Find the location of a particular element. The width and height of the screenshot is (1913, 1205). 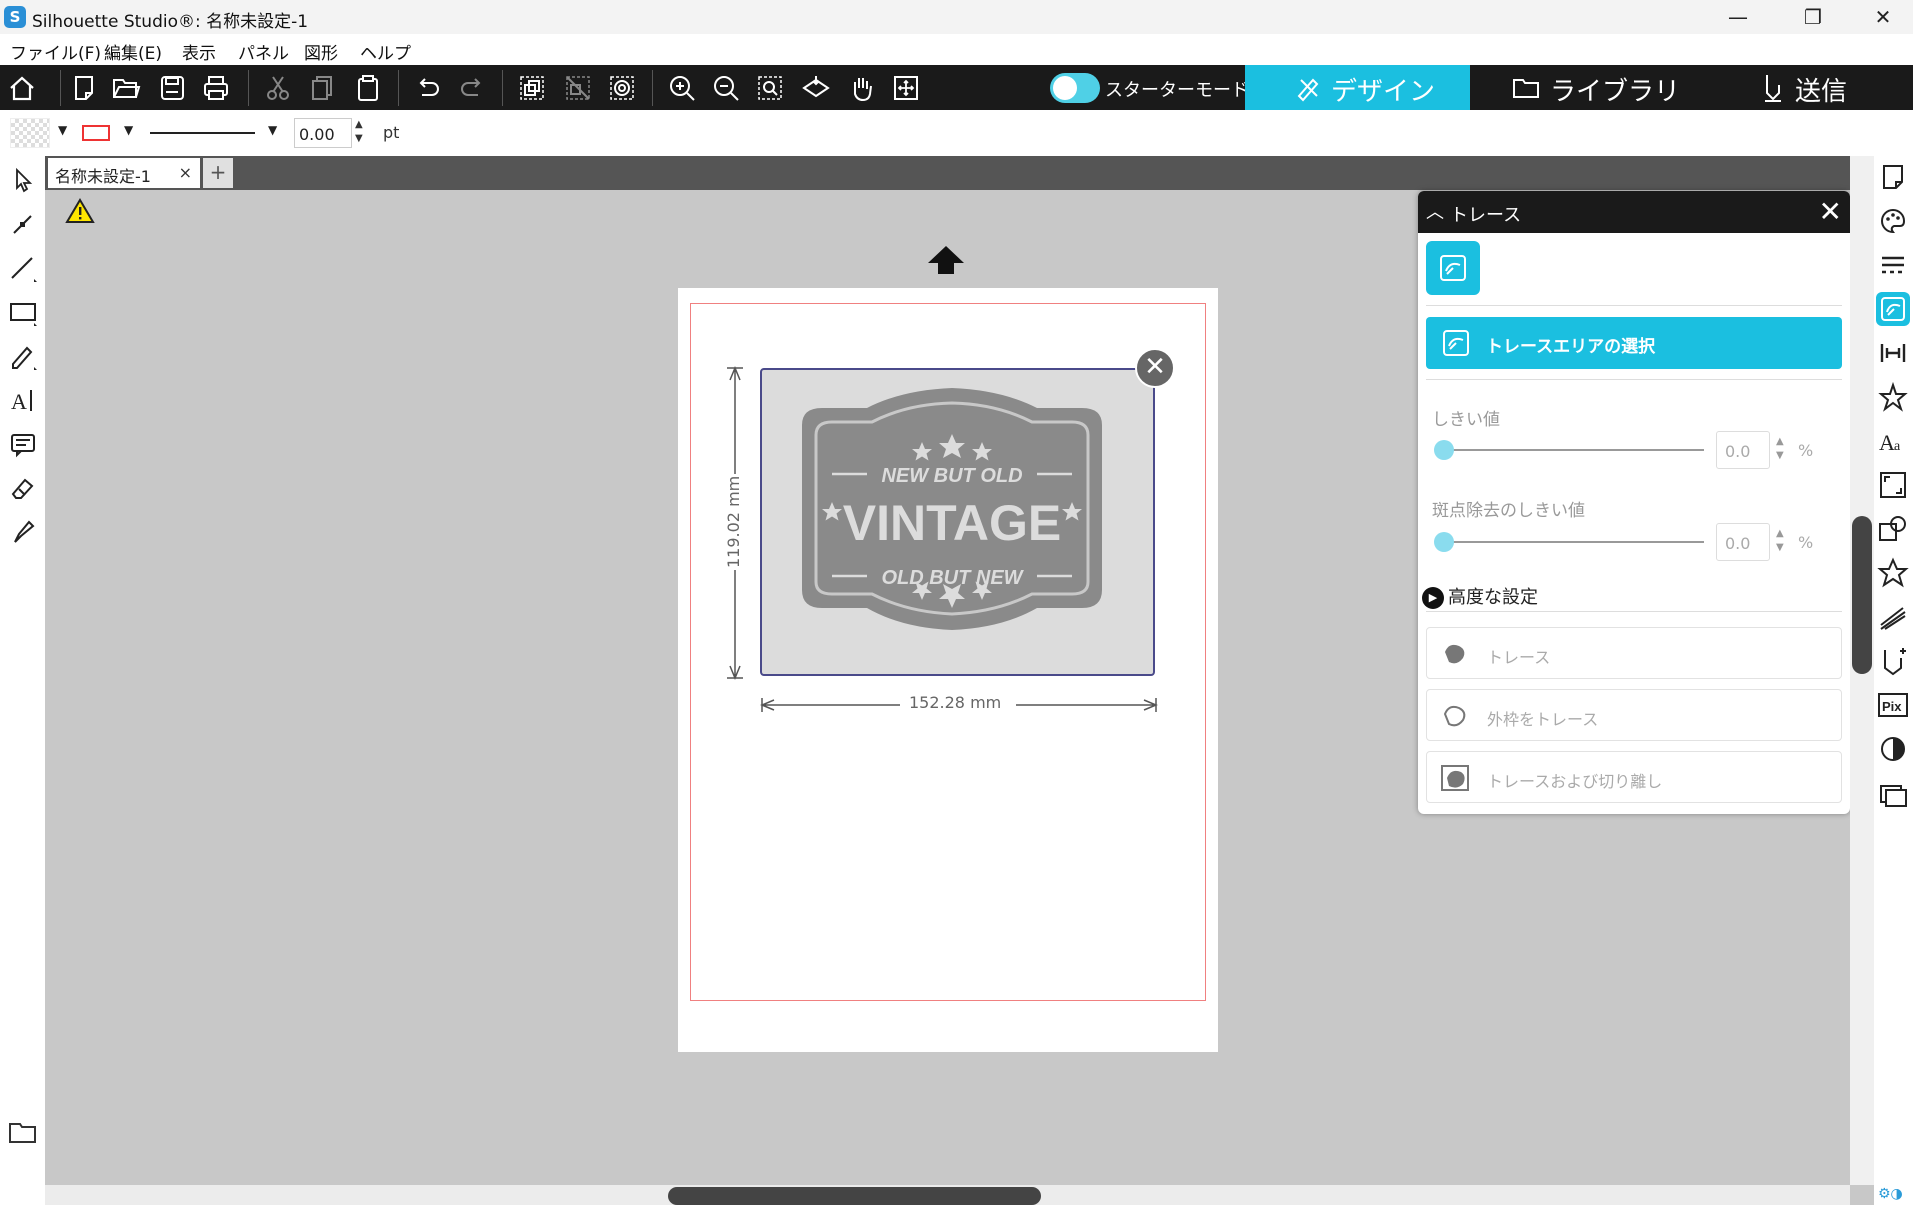

menu-file: ファイル(F) is located at coordinates (55, 51).